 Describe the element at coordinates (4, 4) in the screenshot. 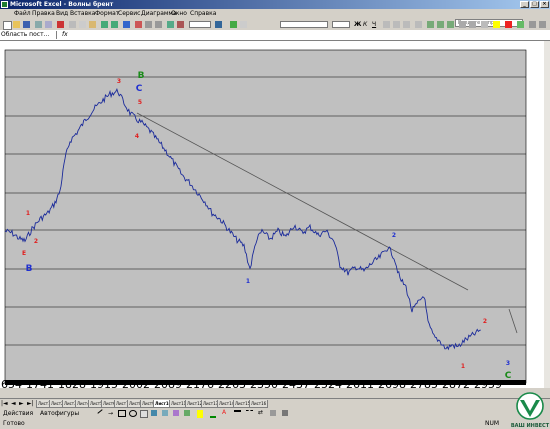

I see `excel-icon` at that location.